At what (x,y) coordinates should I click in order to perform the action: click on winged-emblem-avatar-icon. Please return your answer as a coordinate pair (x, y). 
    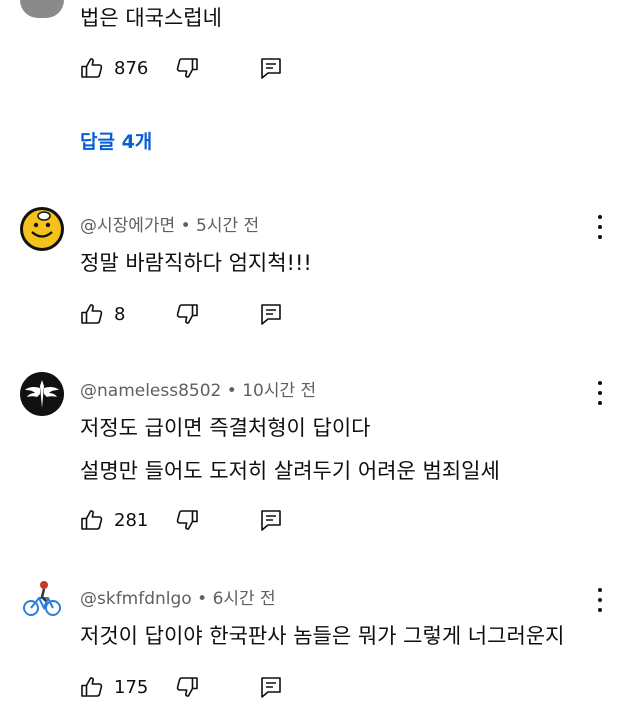
    Looking at the image, I should click on (42, 394).